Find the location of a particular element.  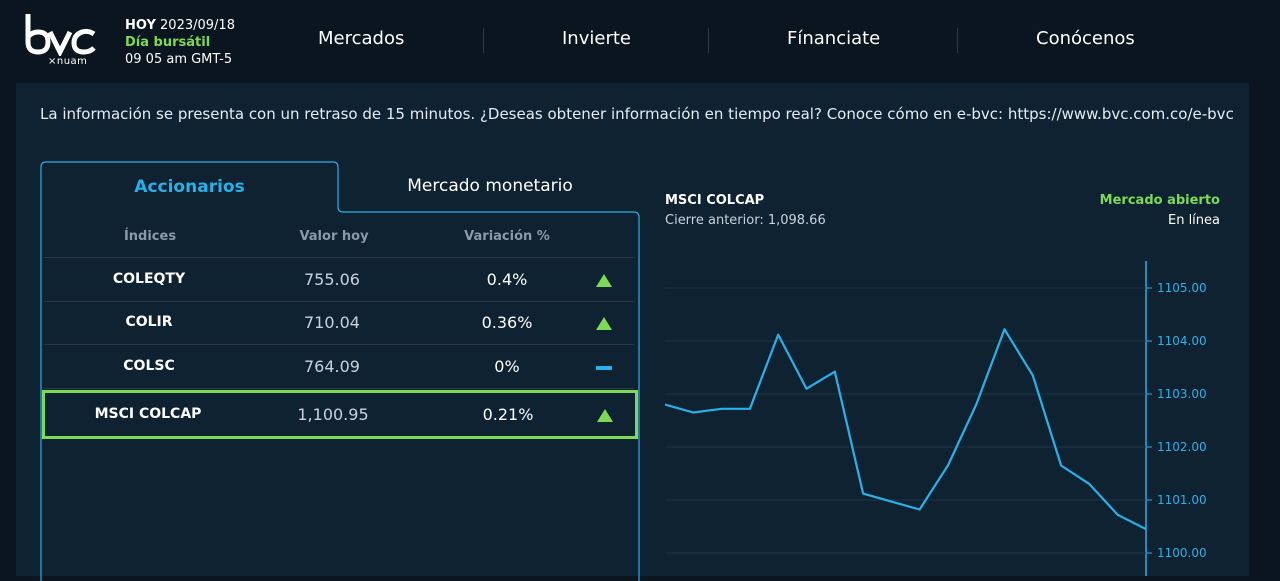

colcap-series-line is located at coordinates (906, 429).